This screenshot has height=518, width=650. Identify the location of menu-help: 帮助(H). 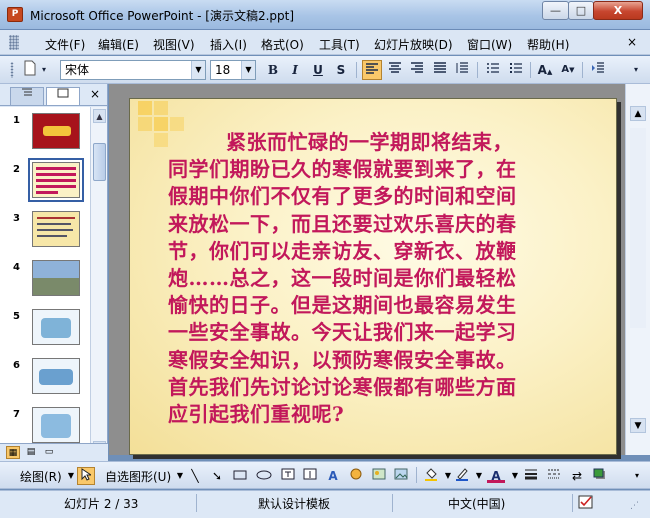
(548, 44).